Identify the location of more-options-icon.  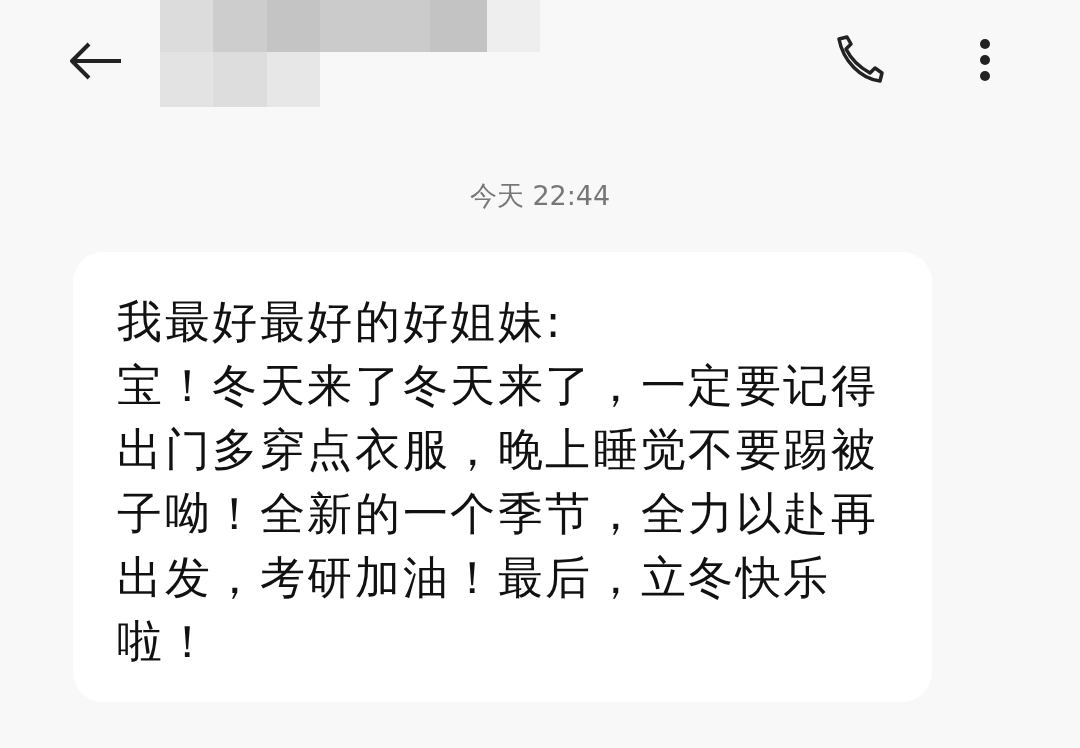
(985, 60).